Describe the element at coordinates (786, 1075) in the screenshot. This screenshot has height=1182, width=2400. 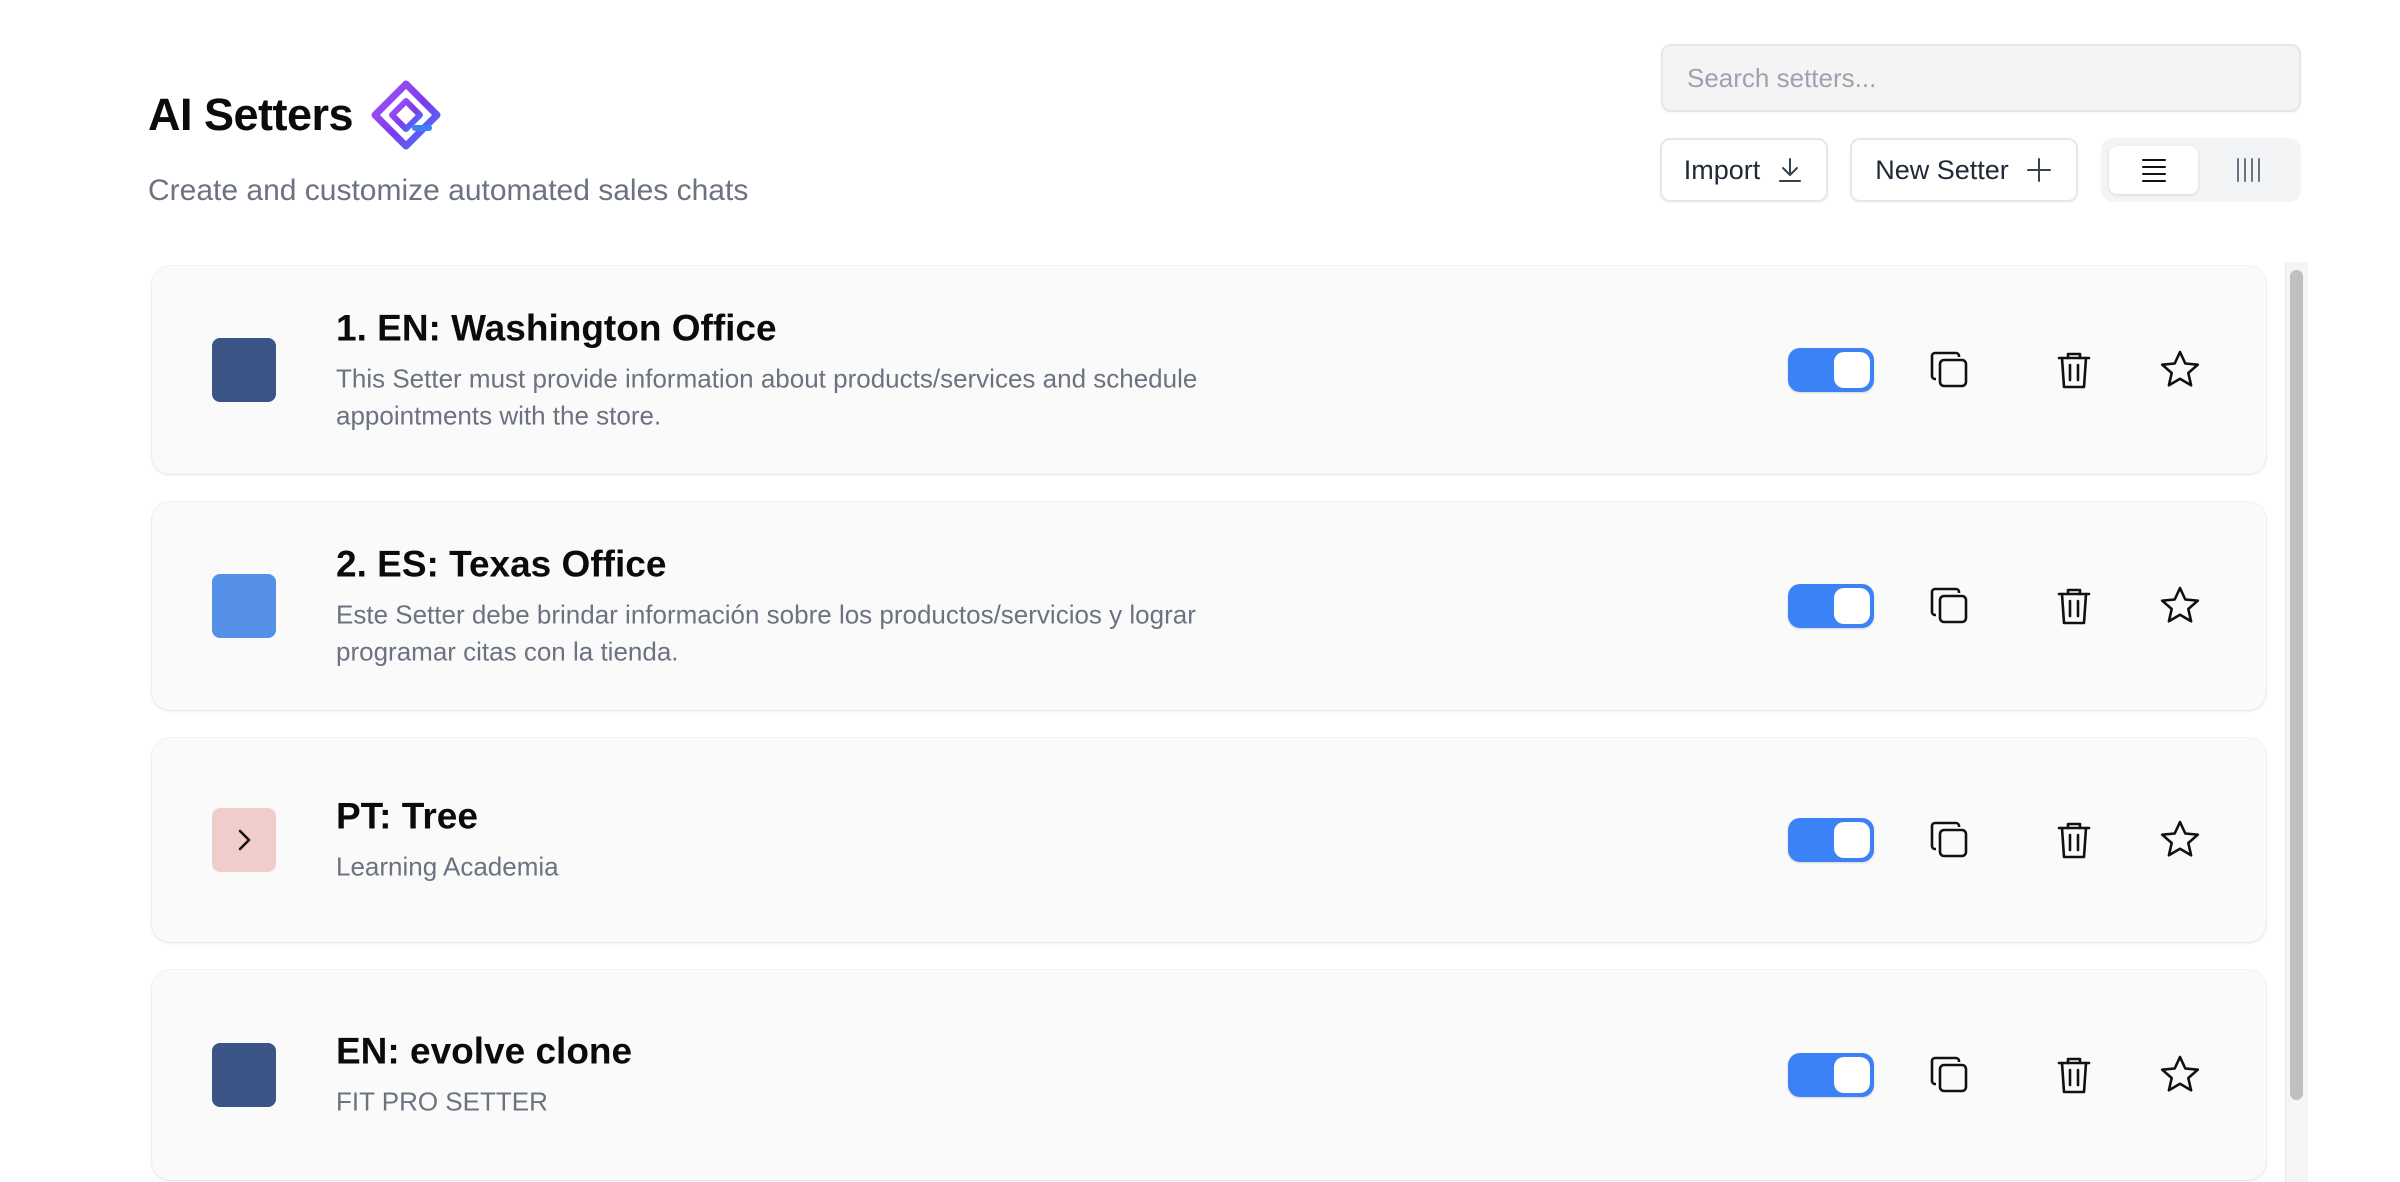
I see `setter-text: EN: evolve clone FIT PRO SETTER` at that location.